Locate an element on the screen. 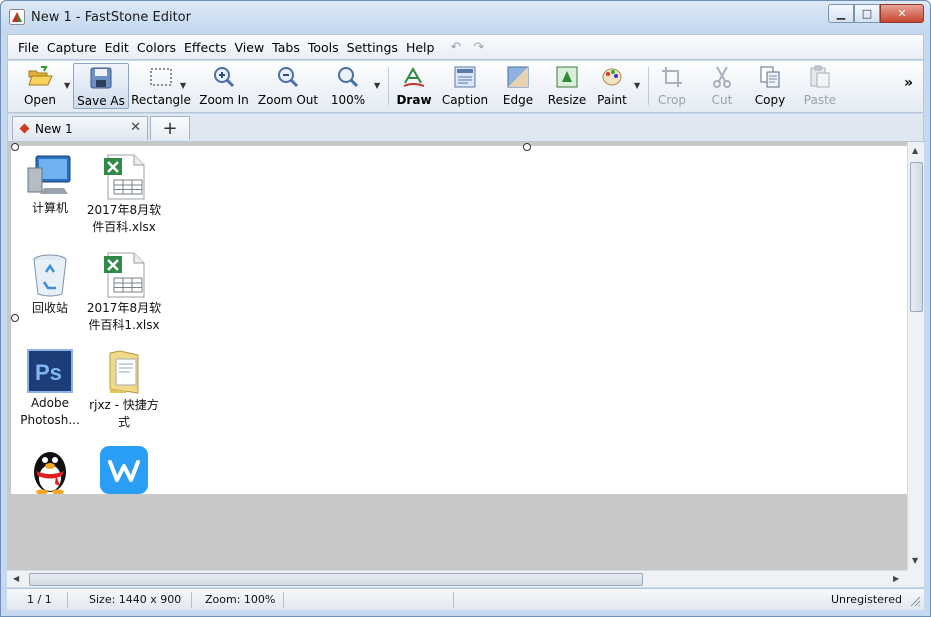  paste-button: Paste is located at coordinates (820, 86).